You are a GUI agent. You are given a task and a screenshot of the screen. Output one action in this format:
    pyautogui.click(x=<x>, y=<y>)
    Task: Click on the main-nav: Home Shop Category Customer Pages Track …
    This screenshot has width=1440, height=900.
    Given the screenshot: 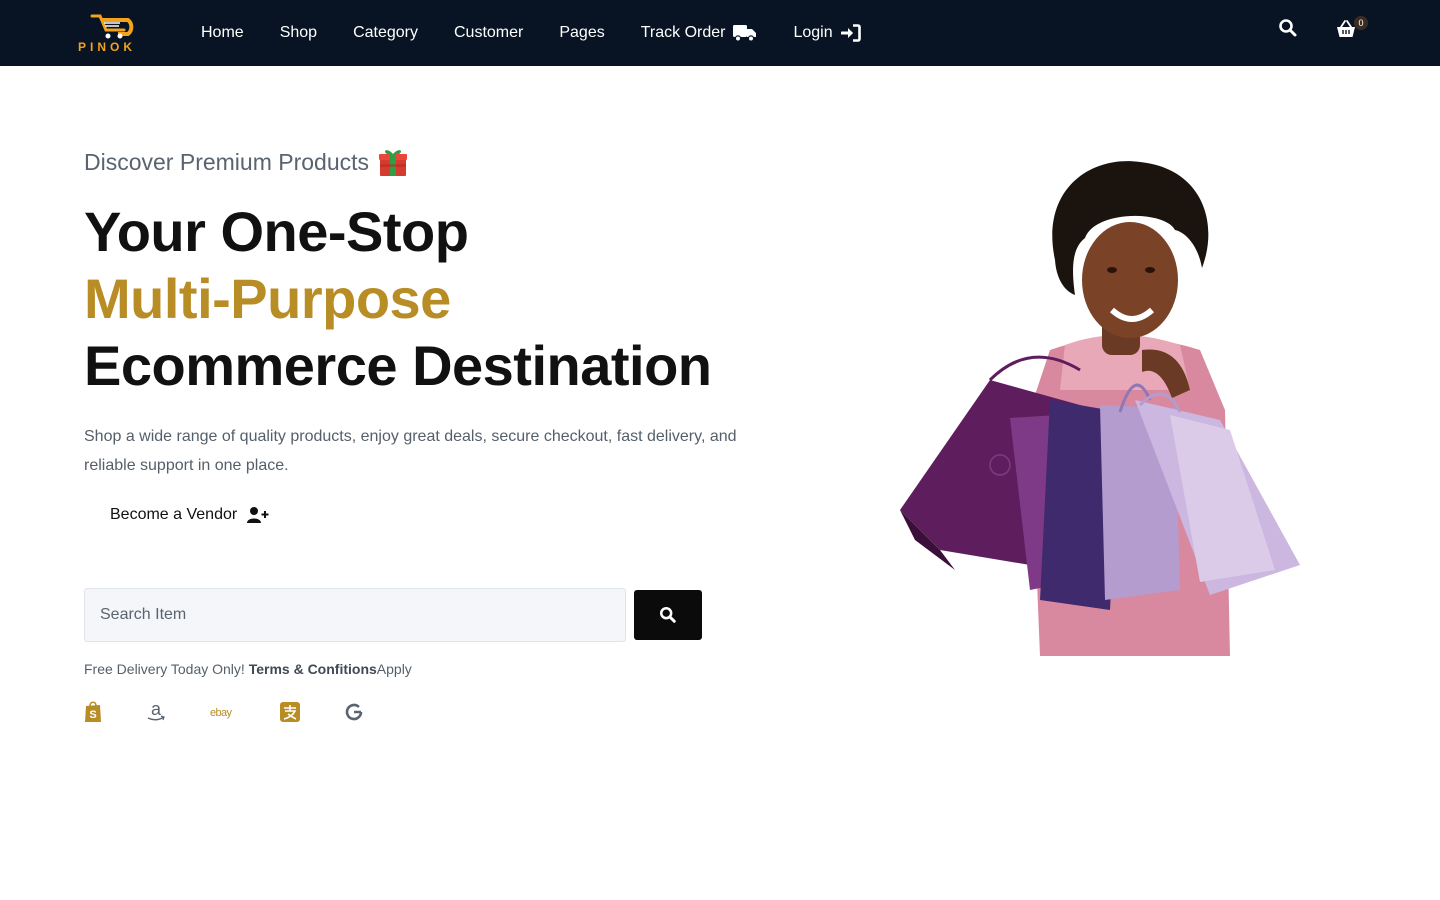 What is the action you would take?
    pyautogui.click(x=549, y=33)
    